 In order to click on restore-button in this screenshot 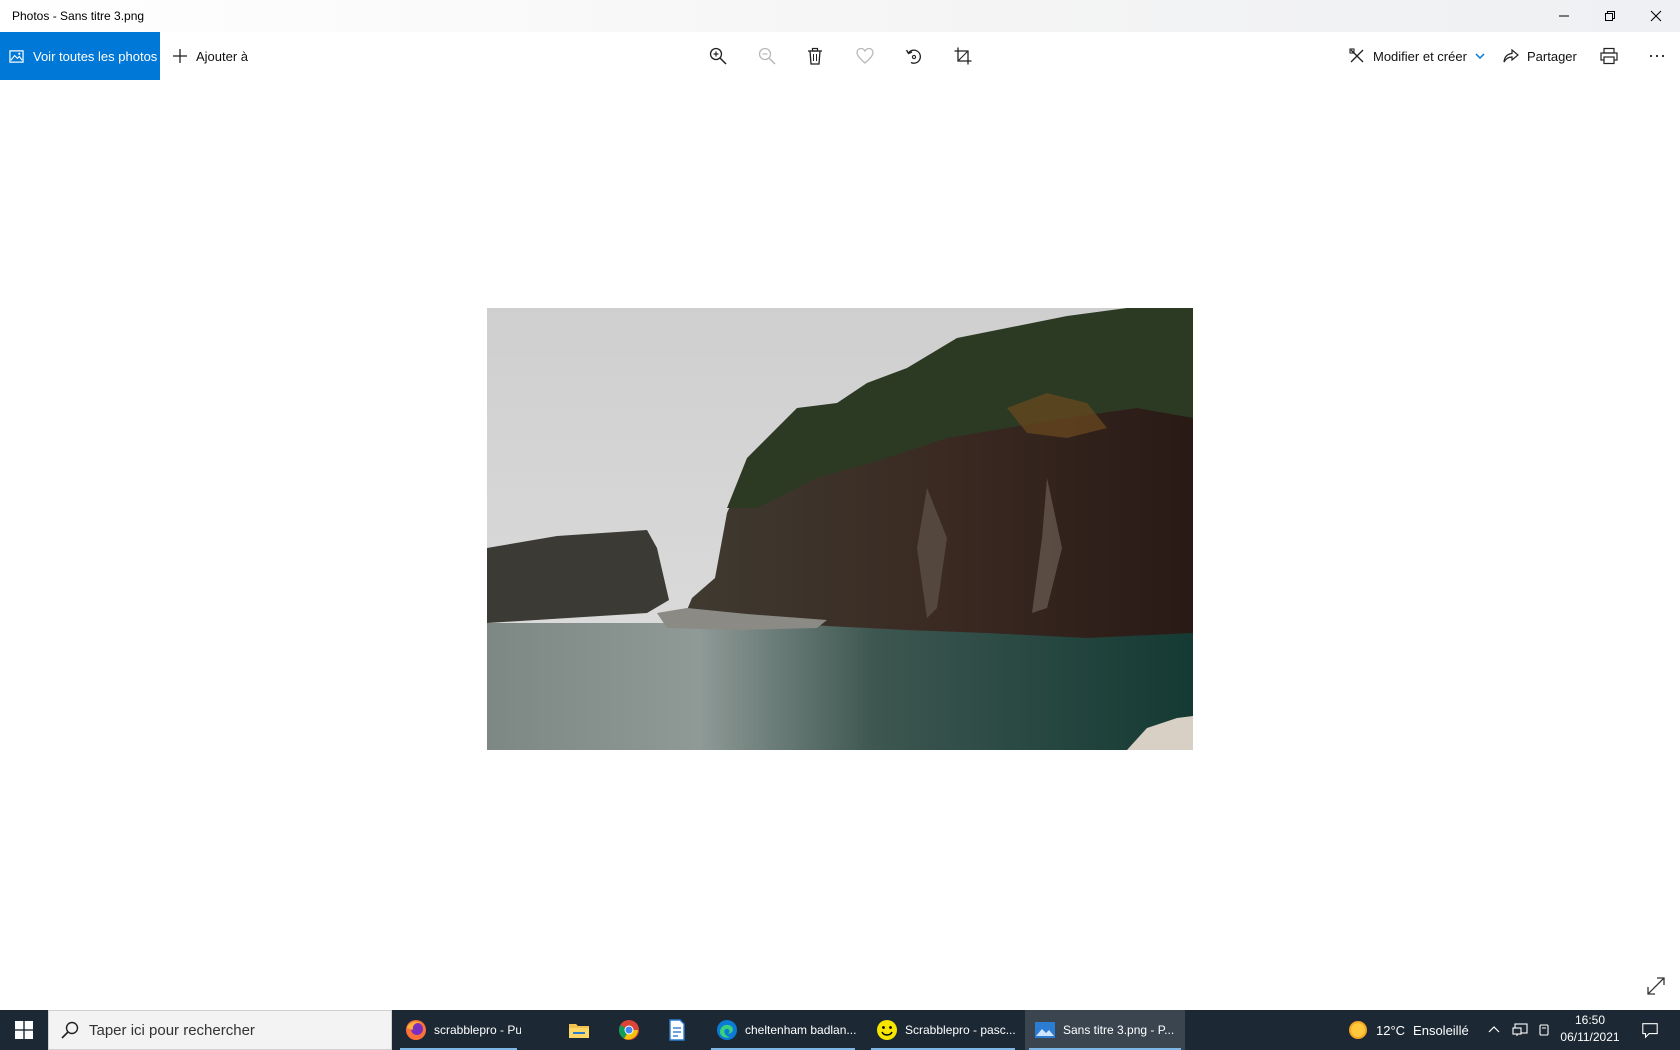, I will do `click(1610, 16)`.